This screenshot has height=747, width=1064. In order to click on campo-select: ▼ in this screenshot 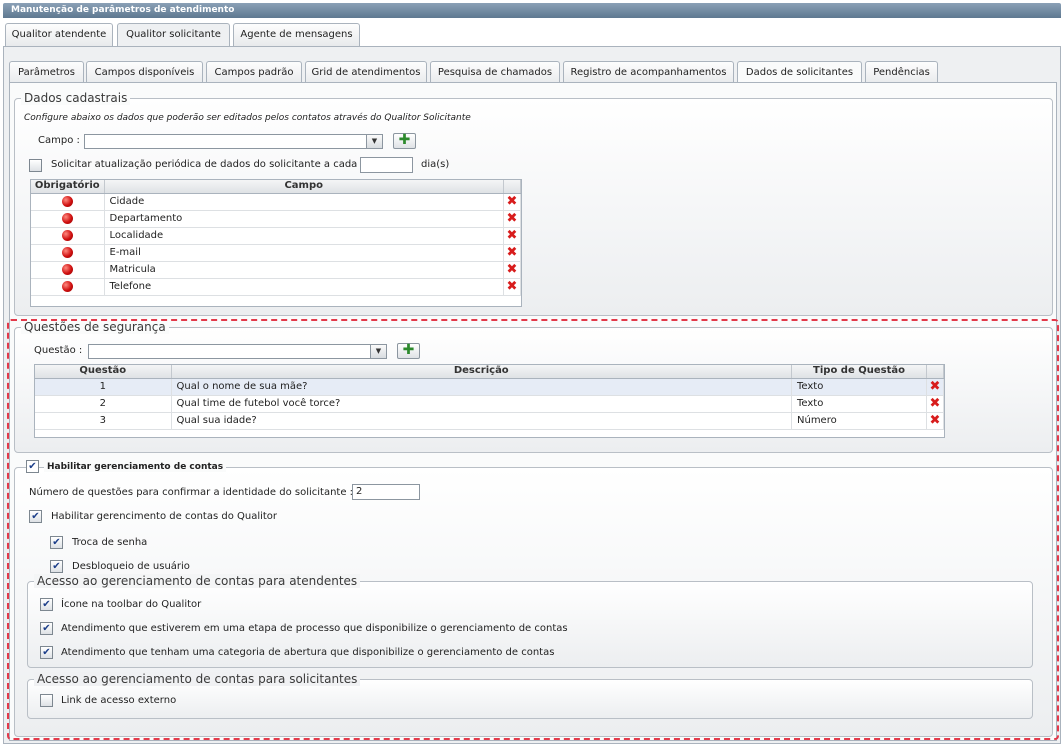, I will do `click(233, 141)`.